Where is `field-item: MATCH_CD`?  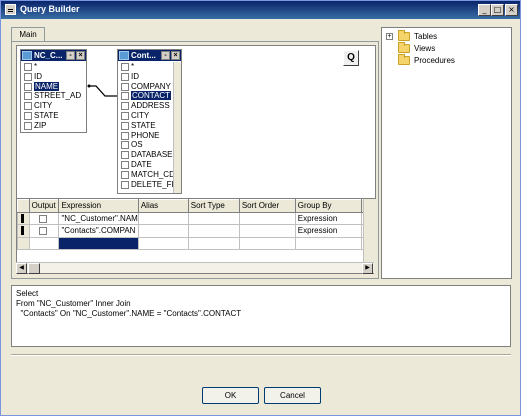 field-item: MATCH_CD is located at coordinates (146, 175).